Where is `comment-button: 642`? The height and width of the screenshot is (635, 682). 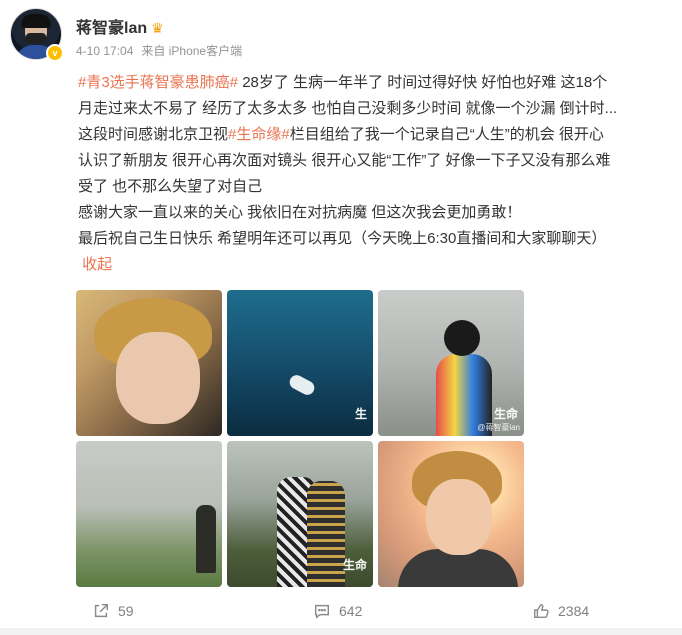
comment-button: 642 is located at coordinates (337, 611).